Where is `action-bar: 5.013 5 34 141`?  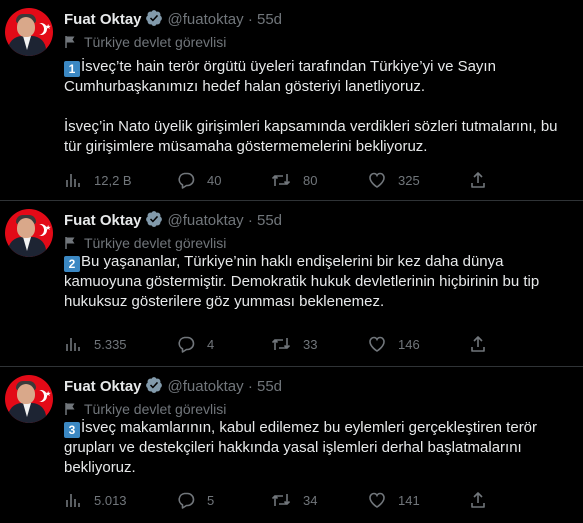
action-bar: 5.013 5 34 141 is located at coordinates (282, 500).